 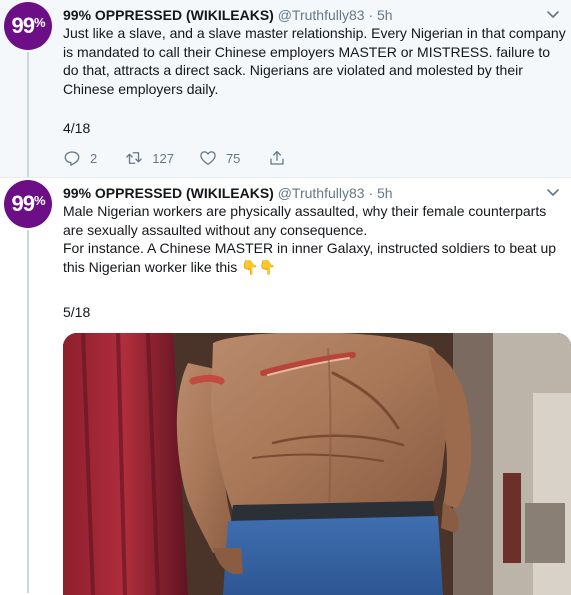 I want to click on retweet-button: 127, so click(x=149, y=158).